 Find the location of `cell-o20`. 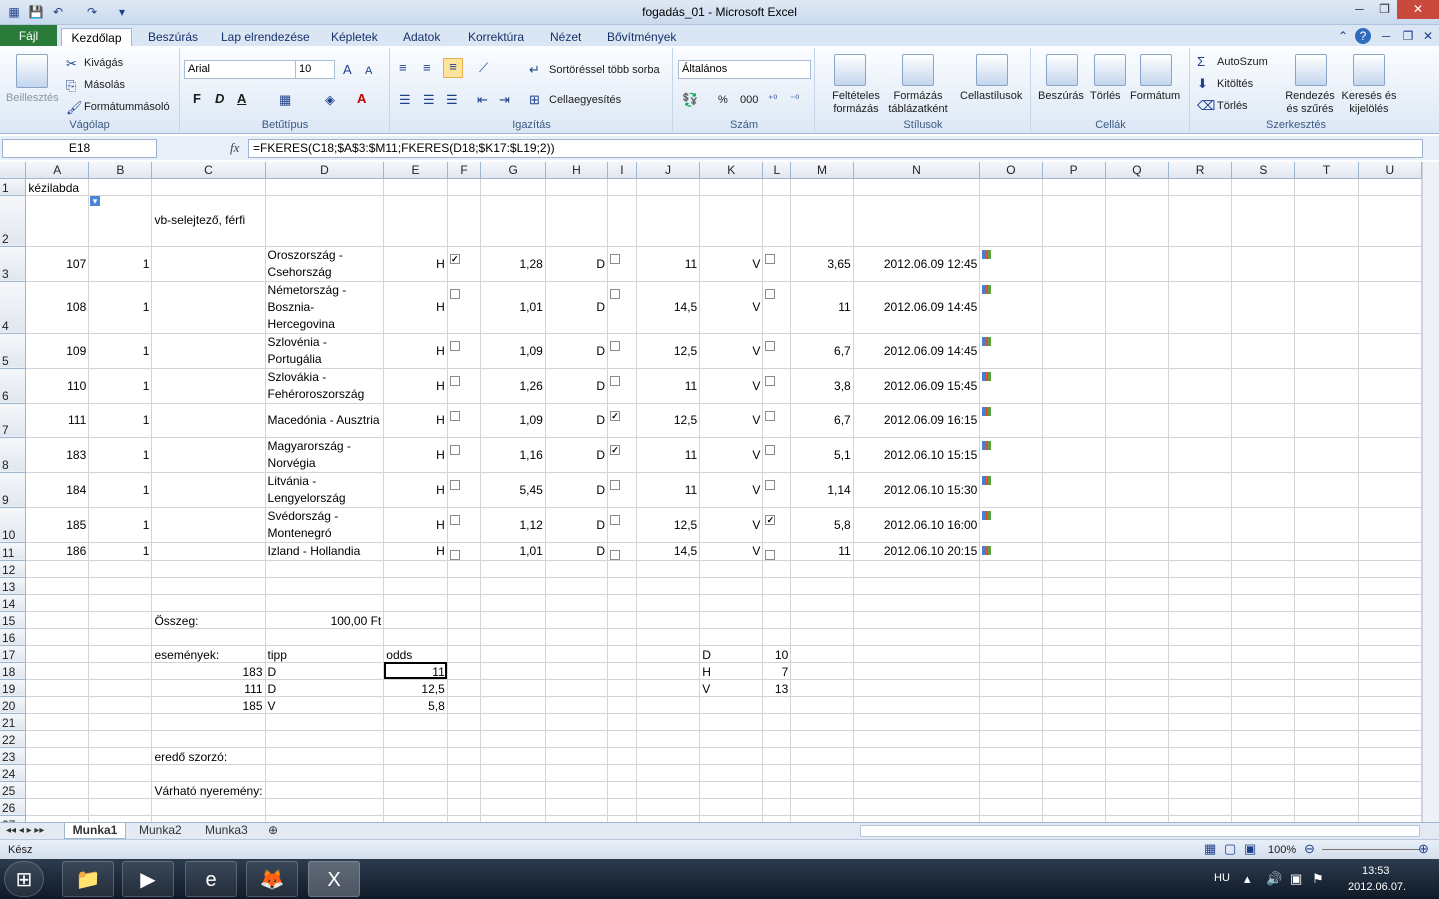

cell-o20 is located at coordinates (1011, 705).